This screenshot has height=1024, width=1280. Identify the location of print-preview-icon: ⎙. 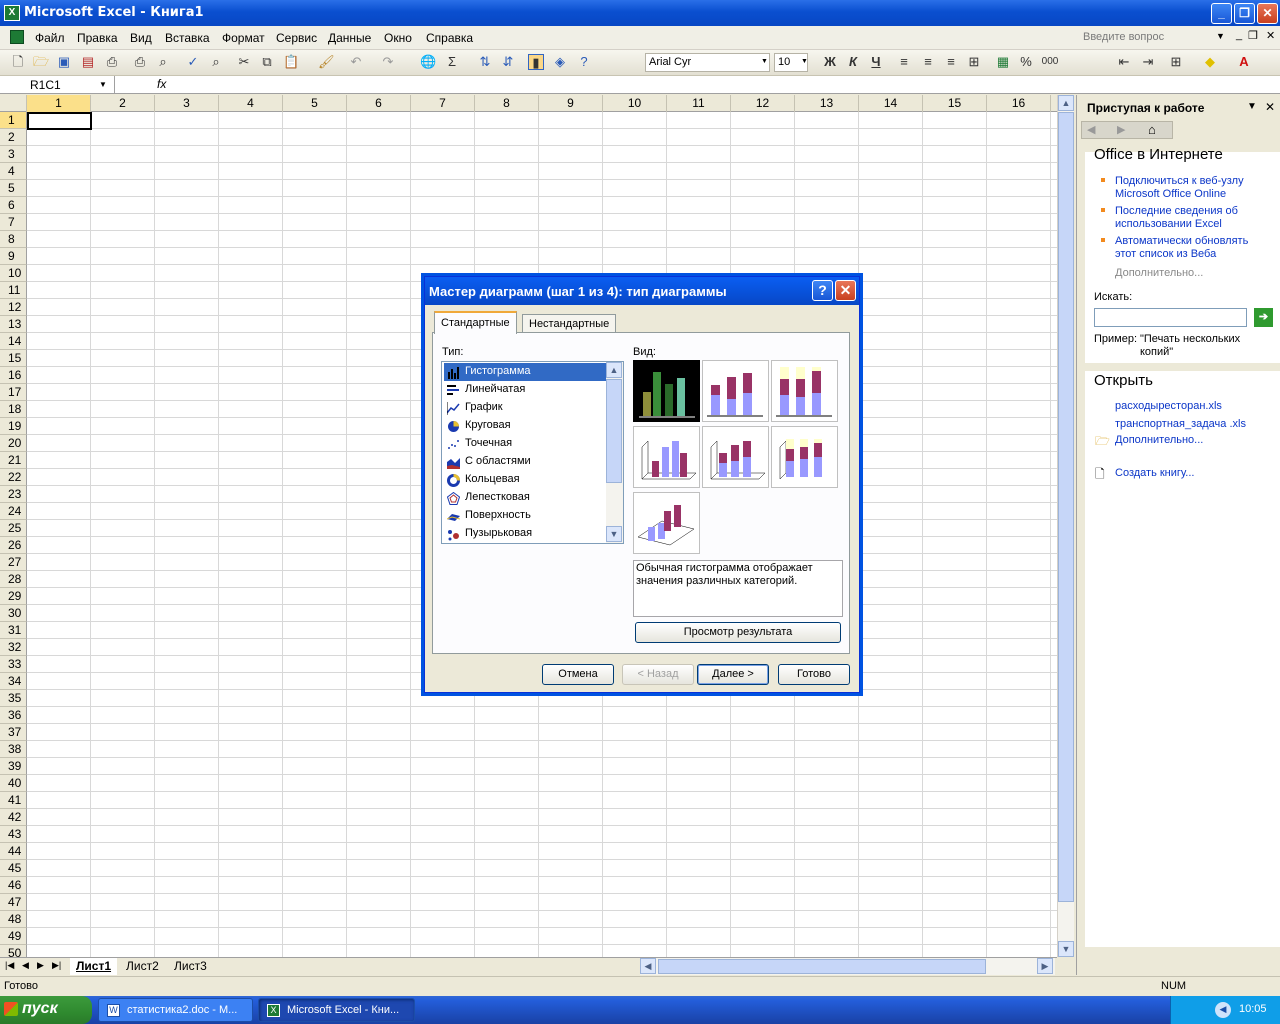
(140, 62).